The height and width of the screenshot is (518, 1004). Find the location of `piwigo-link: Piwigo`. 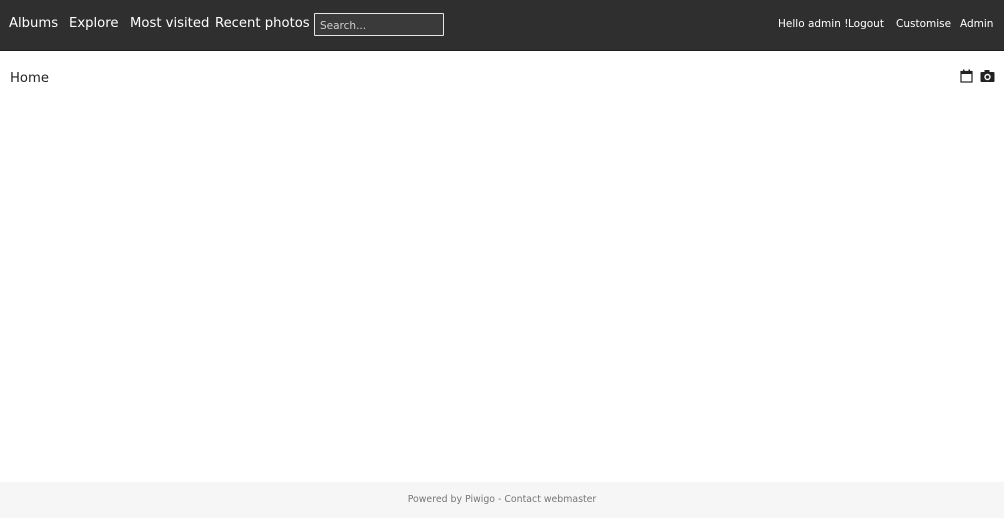

piwigo-link: Piwigo is located at coordinates (480, 499).